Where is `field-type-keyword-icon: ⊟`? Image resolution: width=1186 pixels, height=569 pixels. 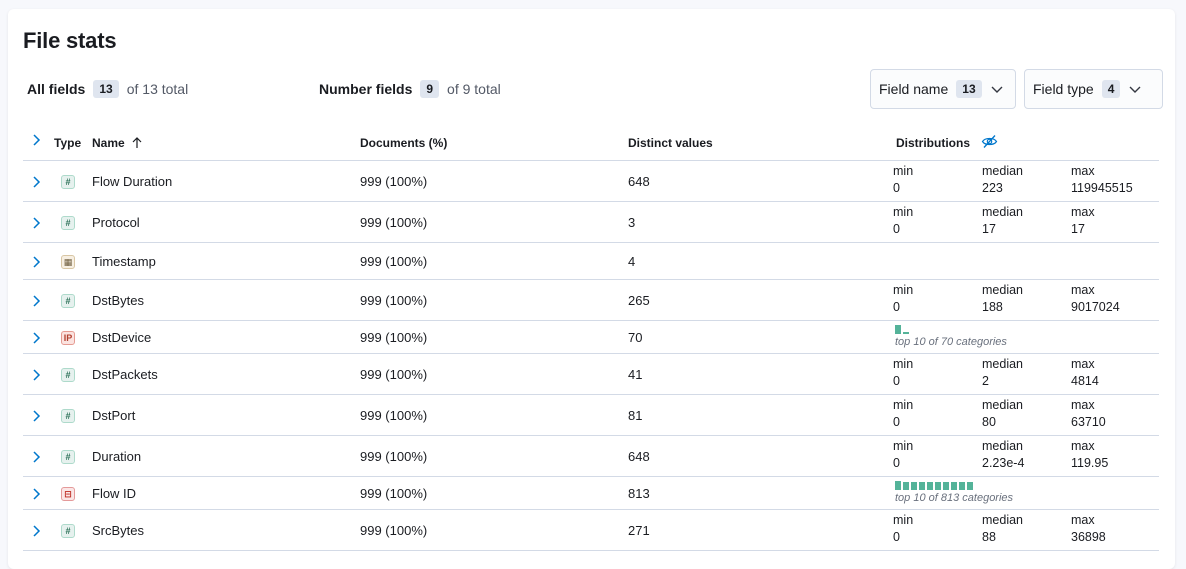
field-type-keyword-icon: ⊟ is located at coordinates (68, 494).